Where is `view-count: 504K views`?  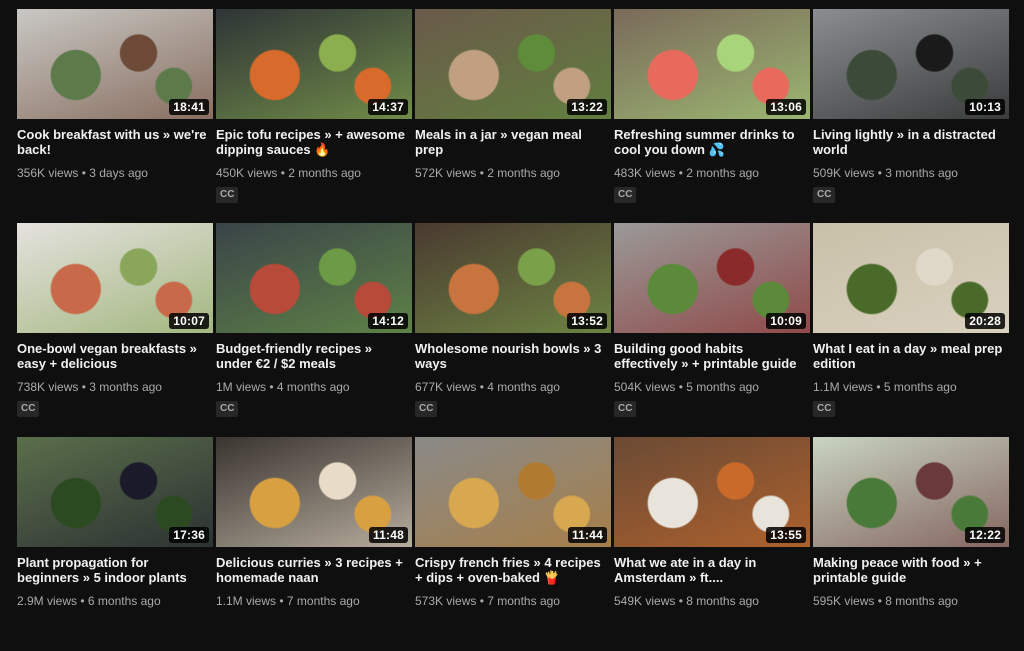 view-count: 504K views is located at coordinates (645, 387).